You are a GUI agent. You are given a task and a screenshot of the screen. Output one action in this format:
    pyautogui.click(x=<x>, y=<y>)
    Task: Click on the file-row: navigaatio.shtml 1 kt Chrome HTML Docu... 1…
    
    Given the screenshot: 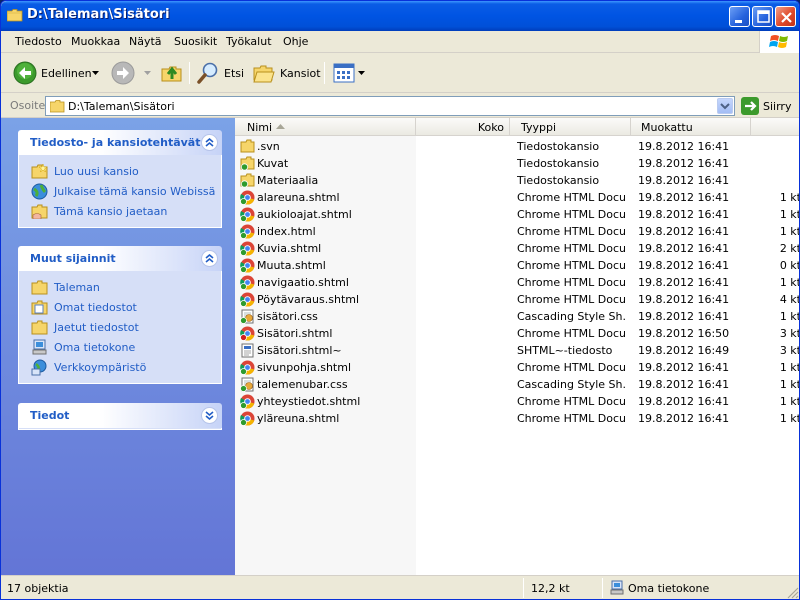 What is the action you would take?
    pyautogui.click(x=517, y=282)
    